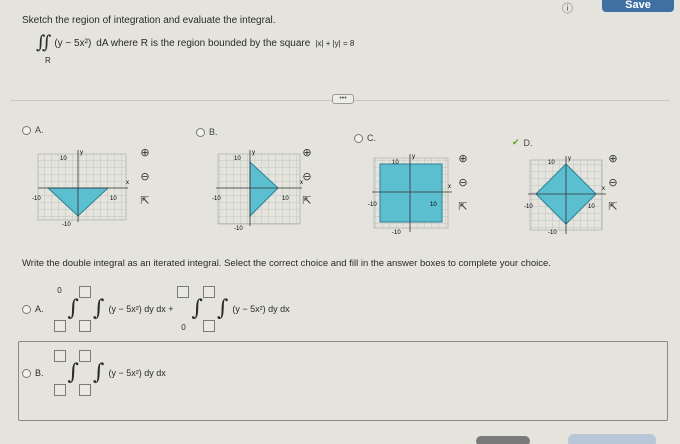  What do you see at coordinates (141, 309) in the screenshot?
I see `choice-a-integrand1: (y − 5x²) dy dx +` at bounding box center [141, 309].